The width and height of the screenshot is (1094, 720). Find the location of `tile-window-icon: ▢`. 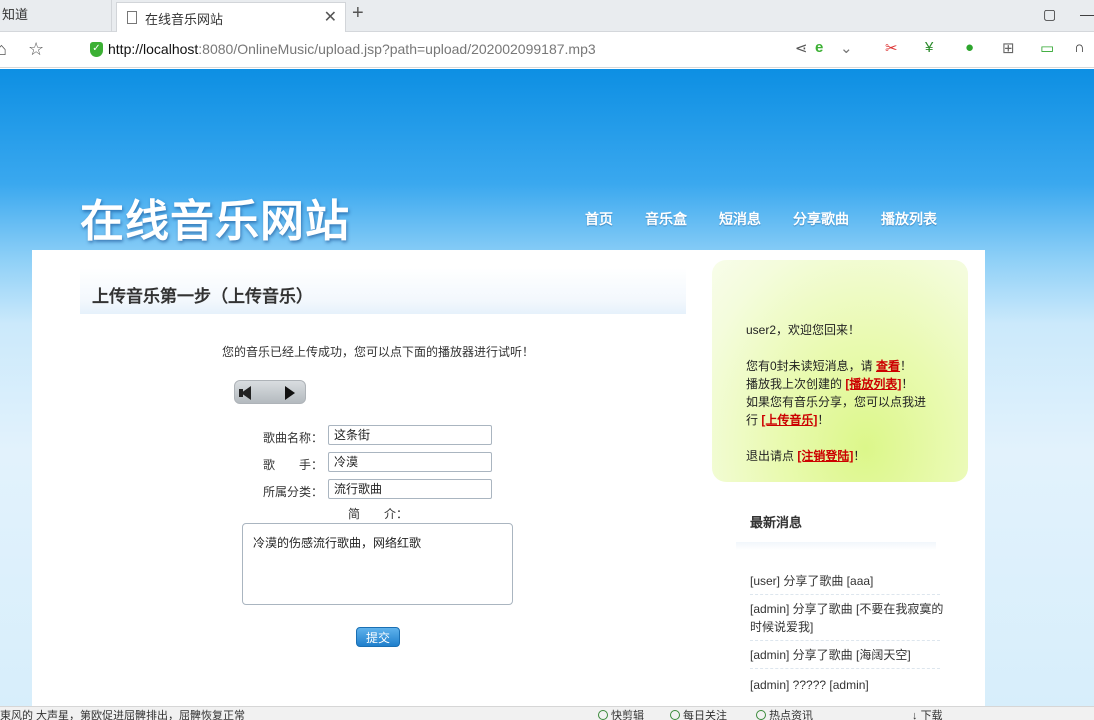

tile-window-icon: ▢ is located at coordinates (1049, 14).